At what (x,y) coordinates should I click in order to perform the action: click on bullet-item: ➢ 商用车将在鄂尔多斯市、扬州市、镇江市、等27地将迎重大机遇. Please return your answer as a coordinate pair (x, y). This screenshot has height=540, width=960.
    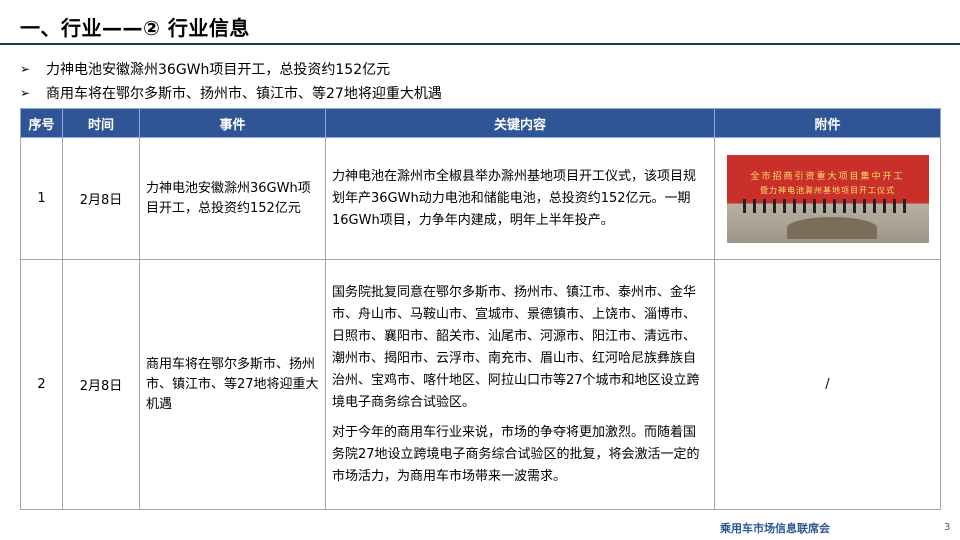
    Looking at the image, I should click on (231, 93).